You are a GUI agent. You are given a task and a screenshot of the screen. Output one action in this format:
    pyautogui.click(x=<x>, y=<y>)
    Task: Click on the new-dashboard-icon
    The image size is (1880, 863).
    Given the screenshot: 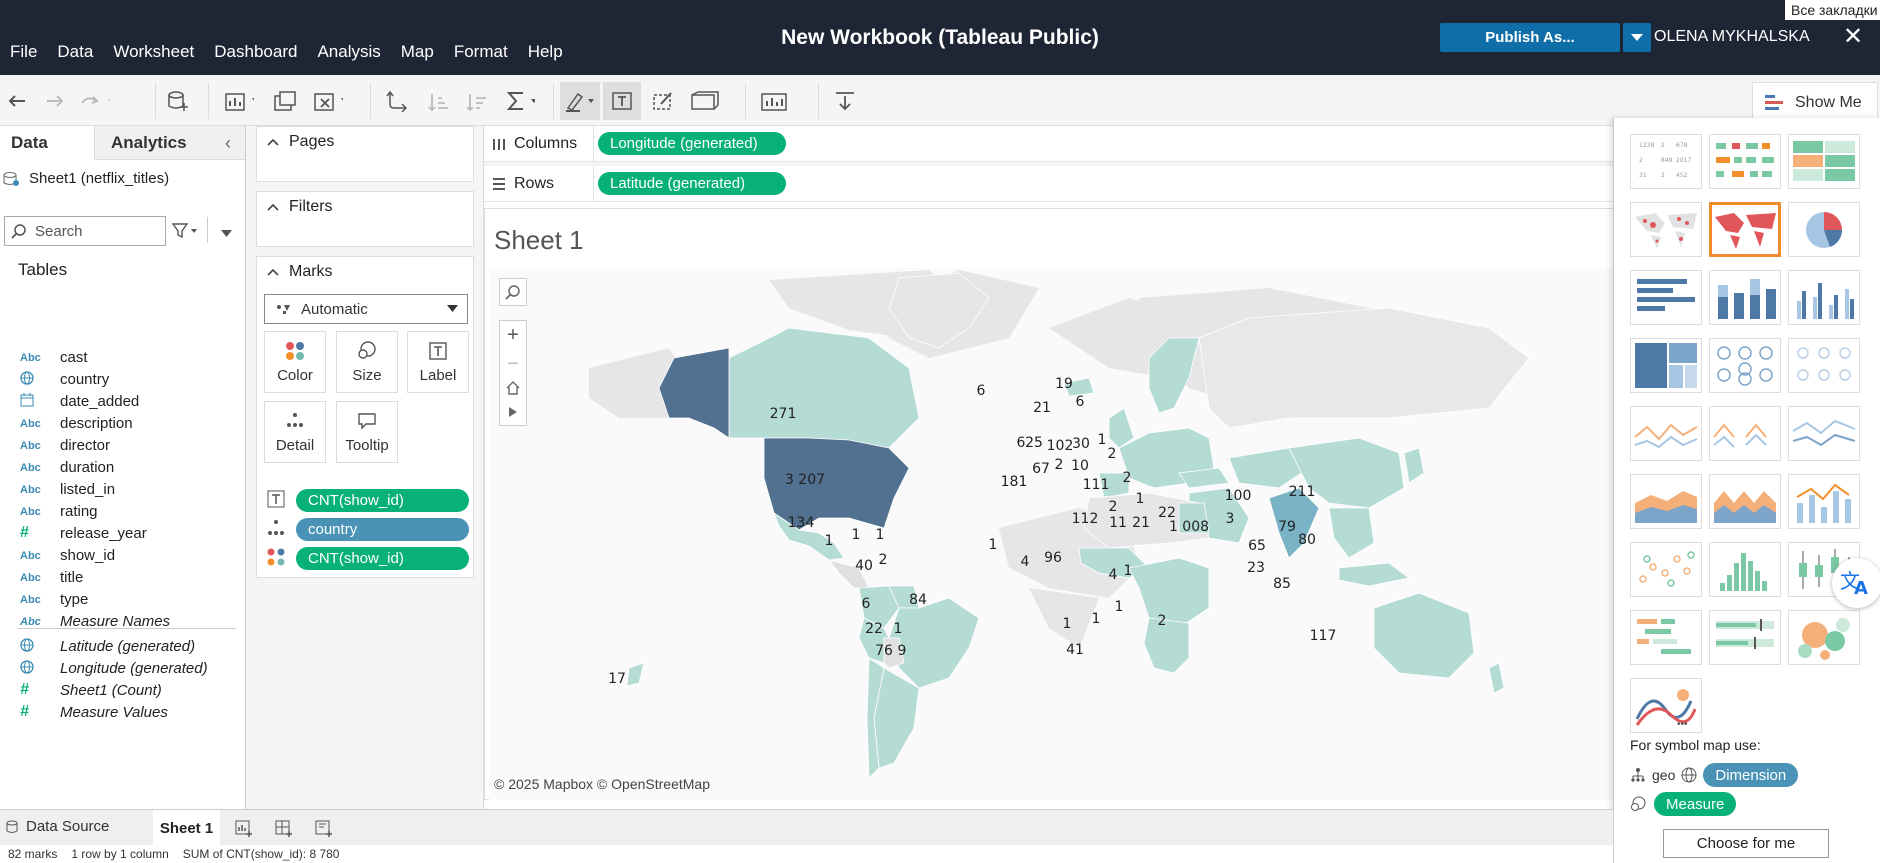 What is the action you would take?
    pyautogui.click(x=284, y=830)
    